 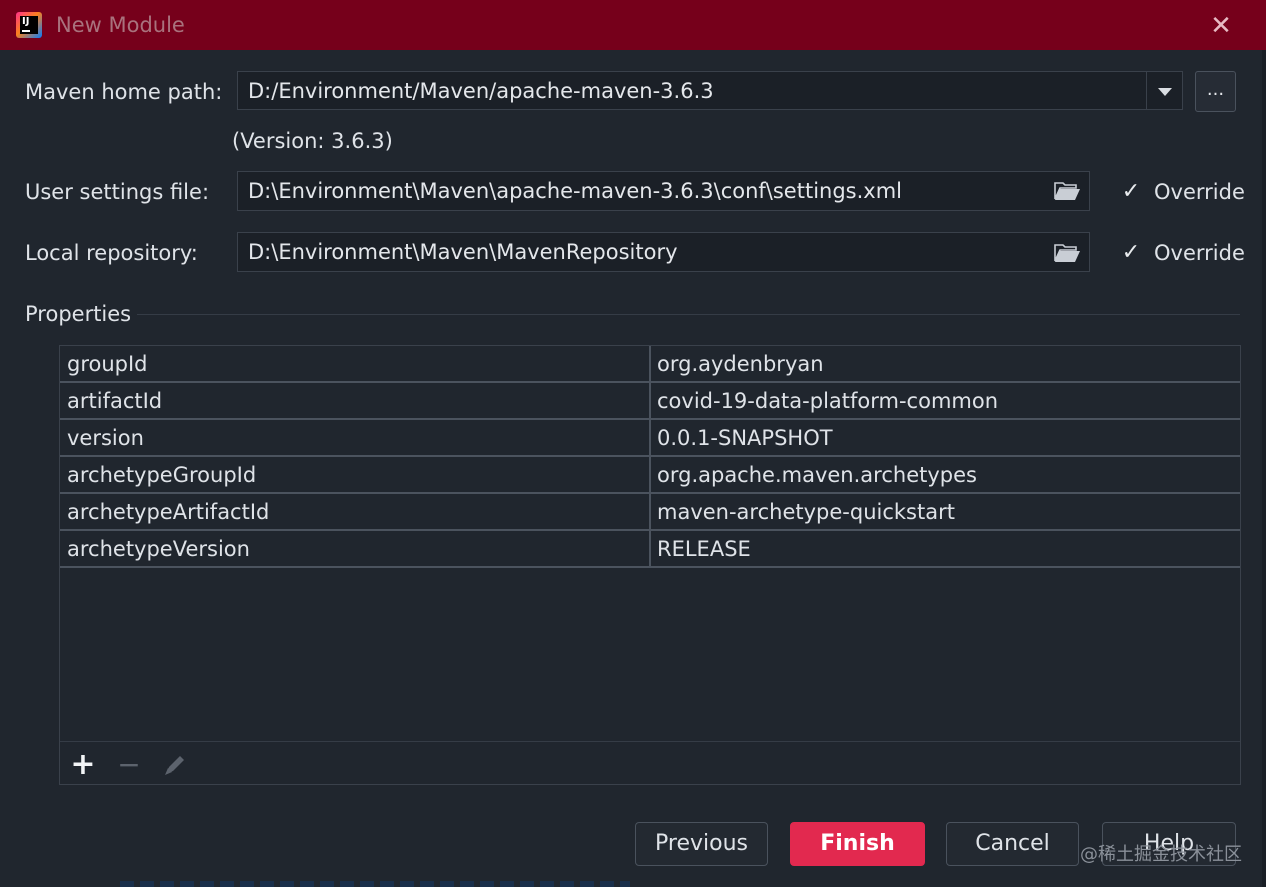 What do you see at coordinates (817, 474) in the screenshot?
I see `property-value: org.apache.maven.archetypes` at bounding box center [817, 474].